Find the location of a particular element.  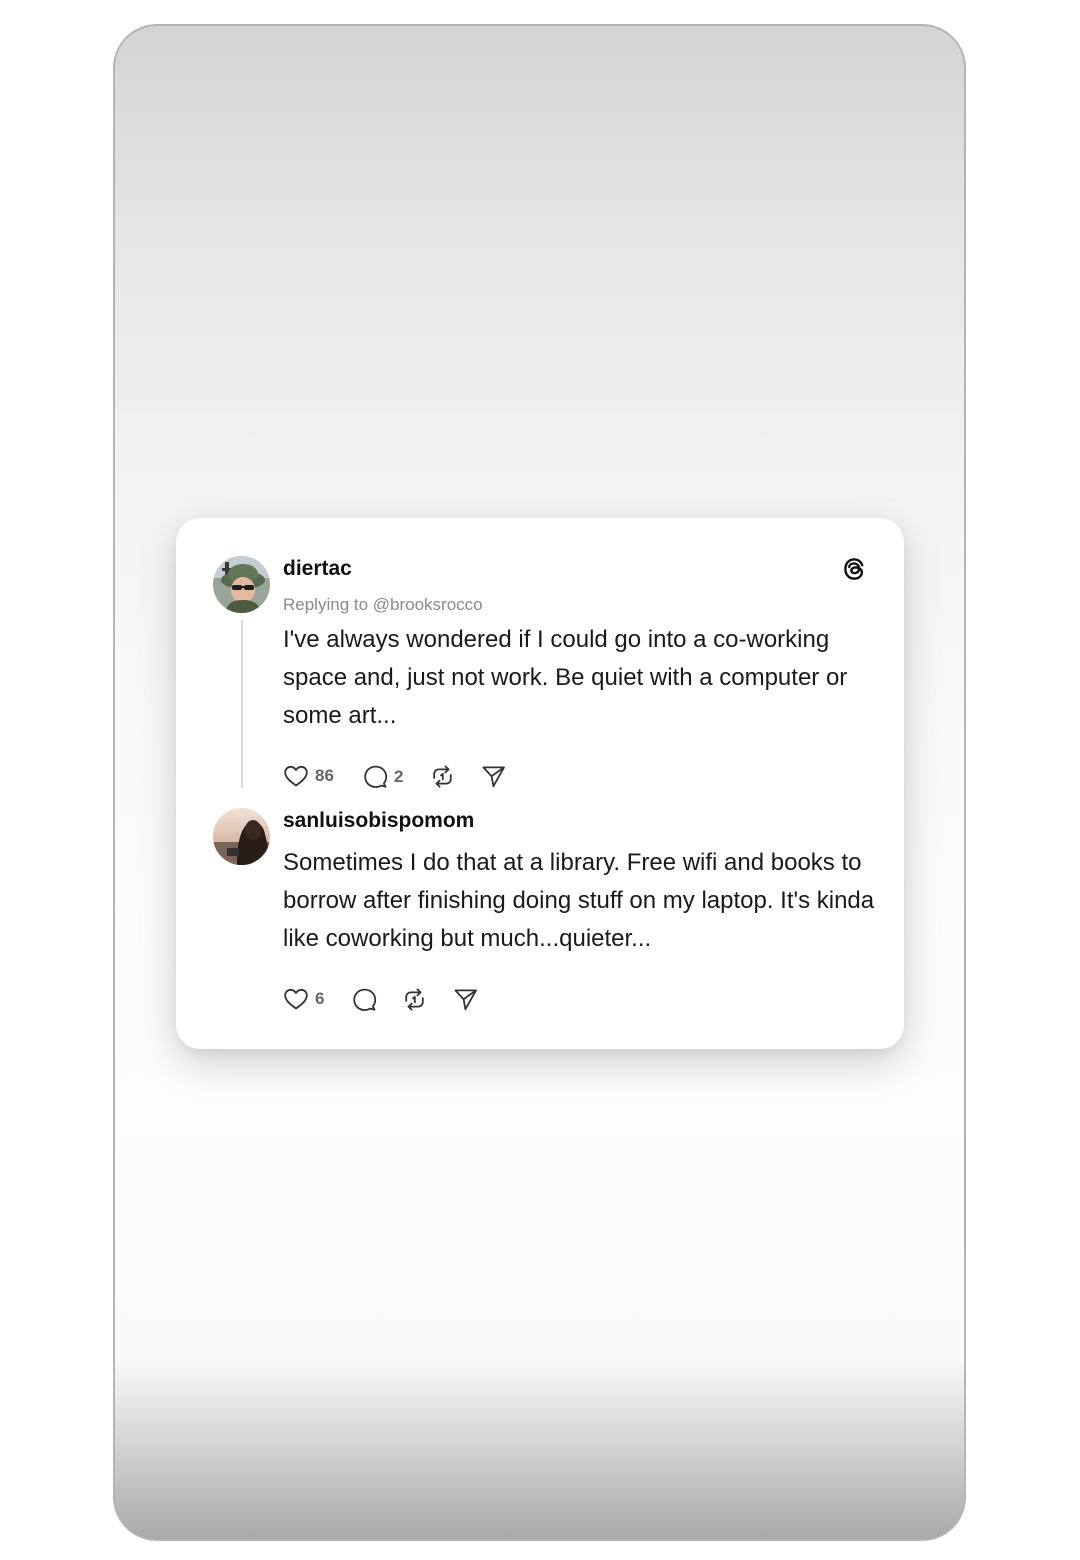

post-username: diertac is located at coordinates (317, 569).